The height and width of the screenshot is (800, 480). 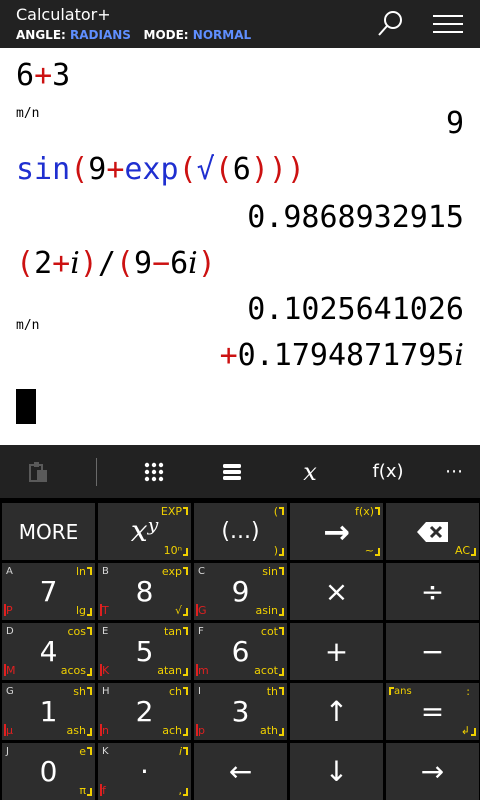 What do you see at coordinates (240, 24) in the screenshot?
I see `app-header: Calculator+ ANGLE: RADIANS MODE: NORMAL` at bounding box center [240, 24].